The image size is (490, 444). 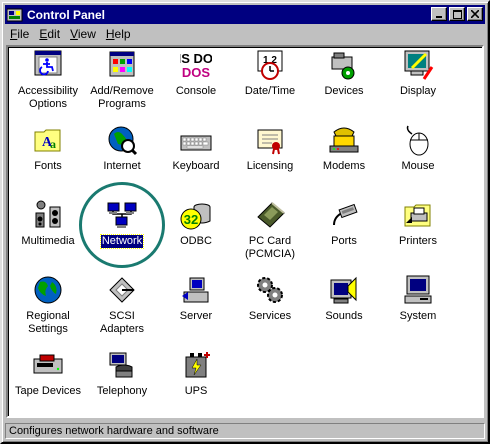 What do you see at coordinates (53, 144) in the screenshot?
I see `svg-text: a` at bounding box center [53, 144].